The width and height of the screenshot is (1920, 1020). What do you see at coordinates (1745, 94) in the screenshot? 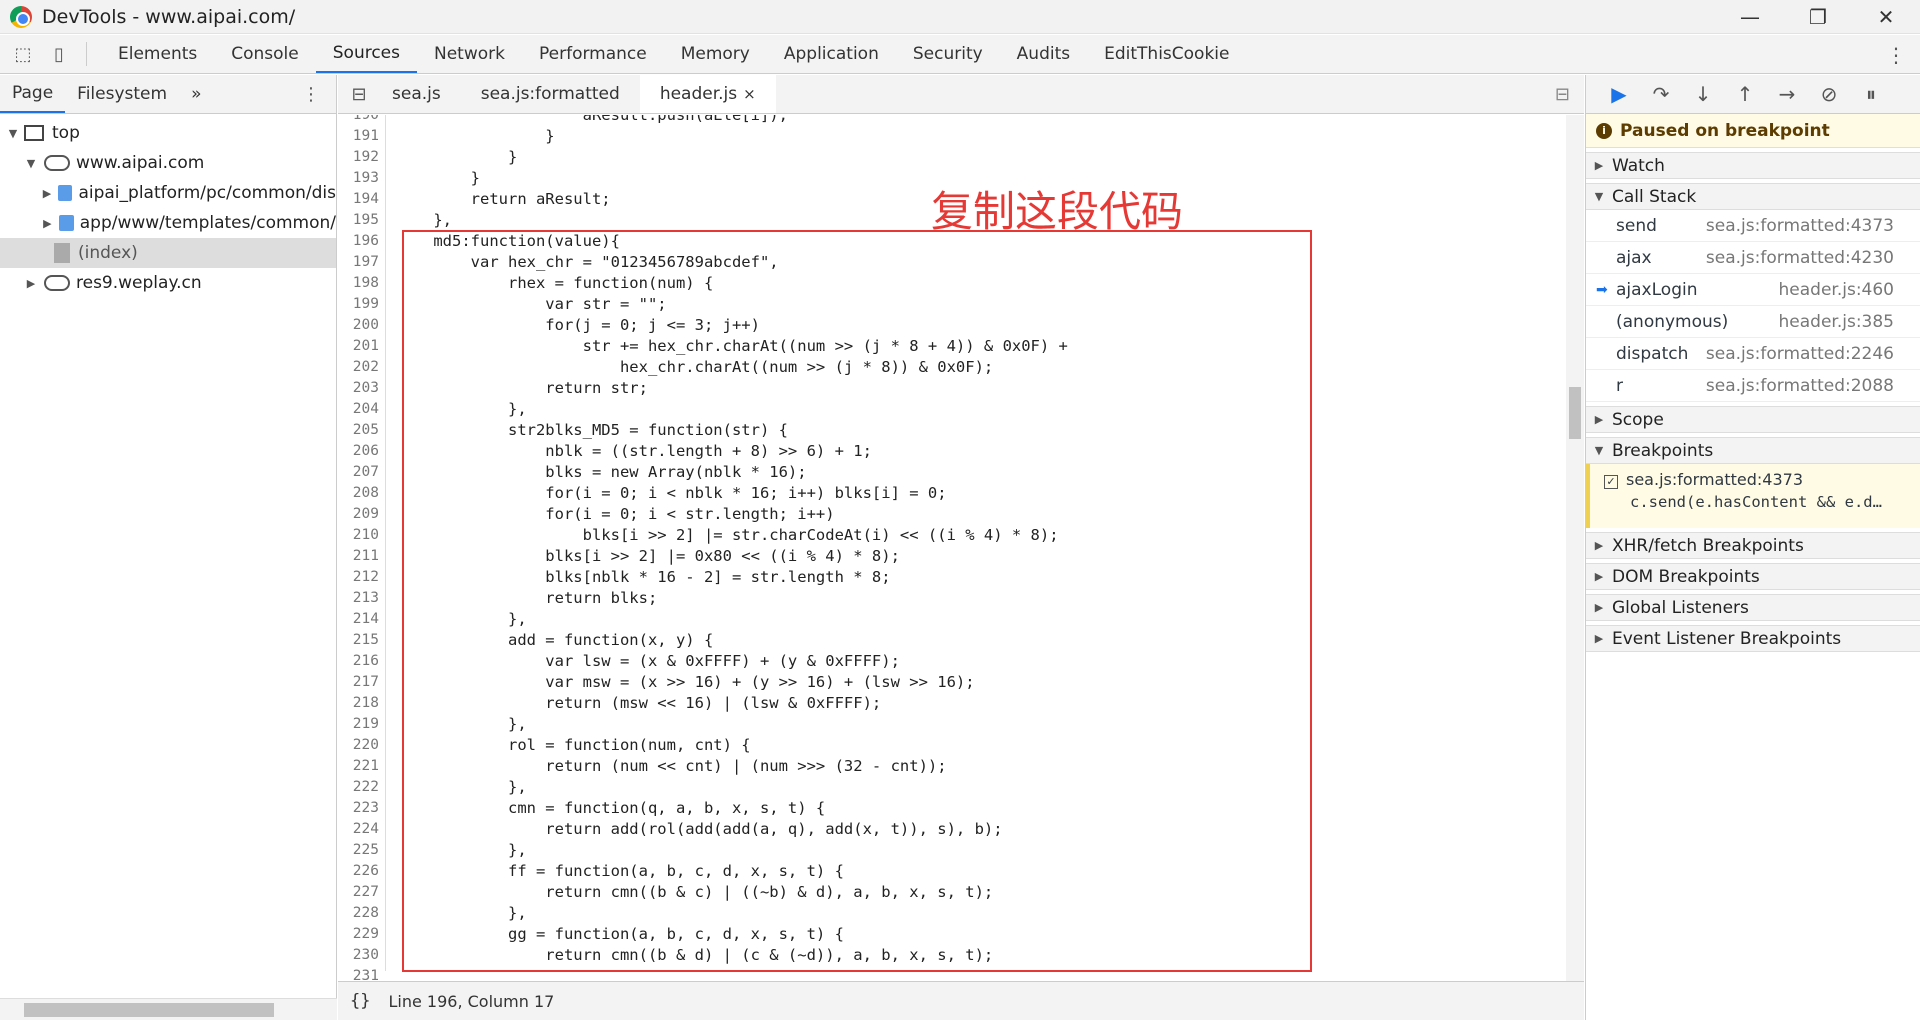
I see `step-out-icon: ↑` at bounding box center [1745, 94].